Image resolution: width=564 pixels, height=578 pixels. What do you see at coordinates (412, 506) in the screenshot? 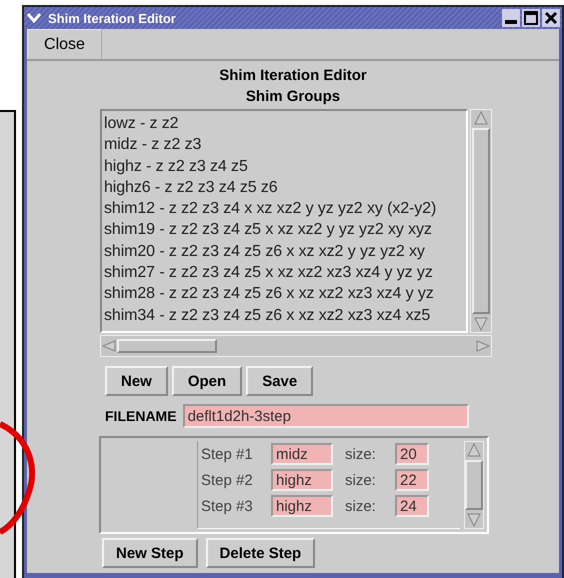
I see `size-field: 24` at bounding box center [412, 506].